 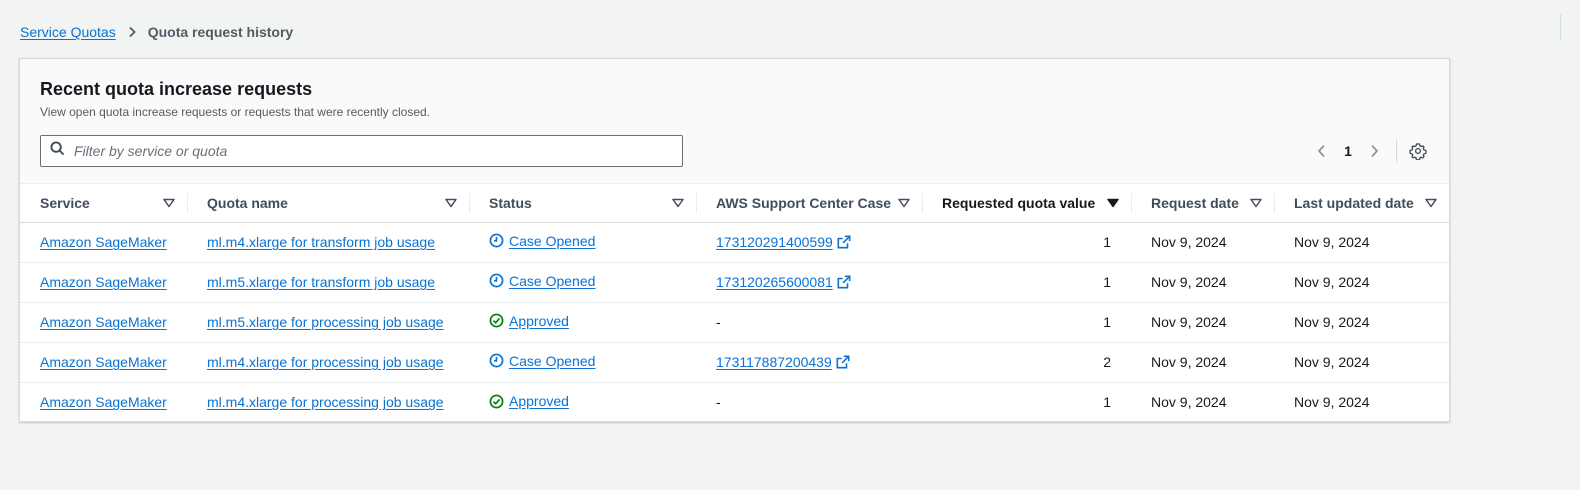 What do you see at coordinates (378, 151) in the screenshot?
I see `search-input` at bounding box center [378, 151].